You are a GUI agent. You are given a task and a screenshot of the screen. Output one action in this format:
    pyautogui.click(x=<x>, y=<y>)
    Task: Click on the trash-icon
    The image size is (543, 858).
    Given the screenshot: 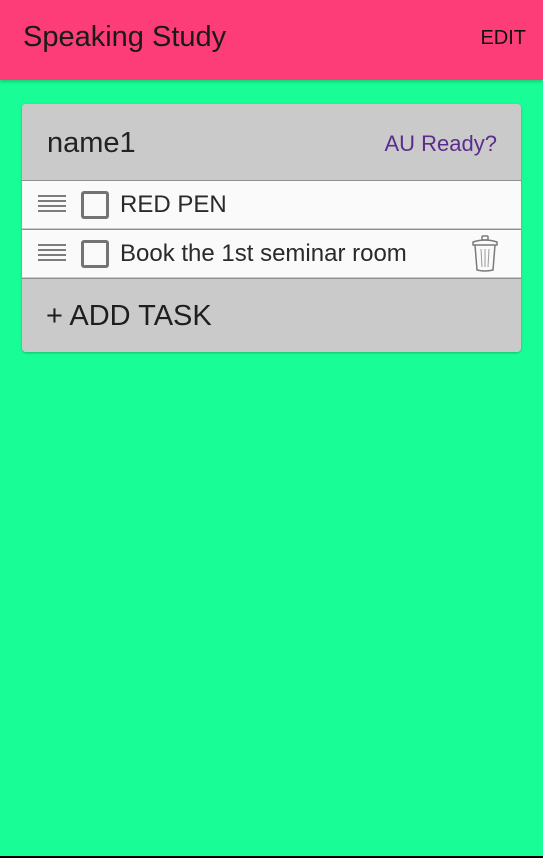 What is the action you would take?
    pyautogui.click(x=485, y=254)
    